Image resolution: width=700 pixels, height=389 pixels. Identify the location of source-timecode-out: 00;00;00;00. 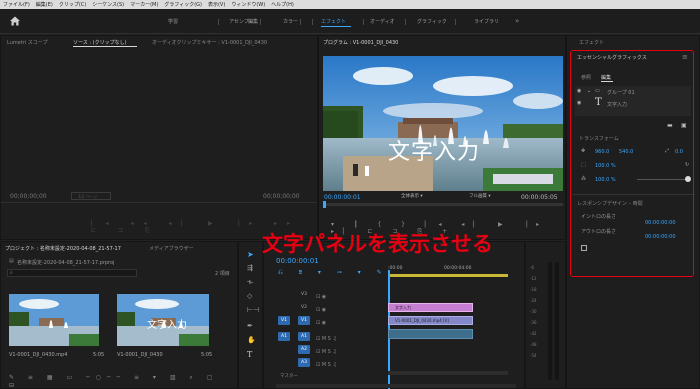
(281, 196).